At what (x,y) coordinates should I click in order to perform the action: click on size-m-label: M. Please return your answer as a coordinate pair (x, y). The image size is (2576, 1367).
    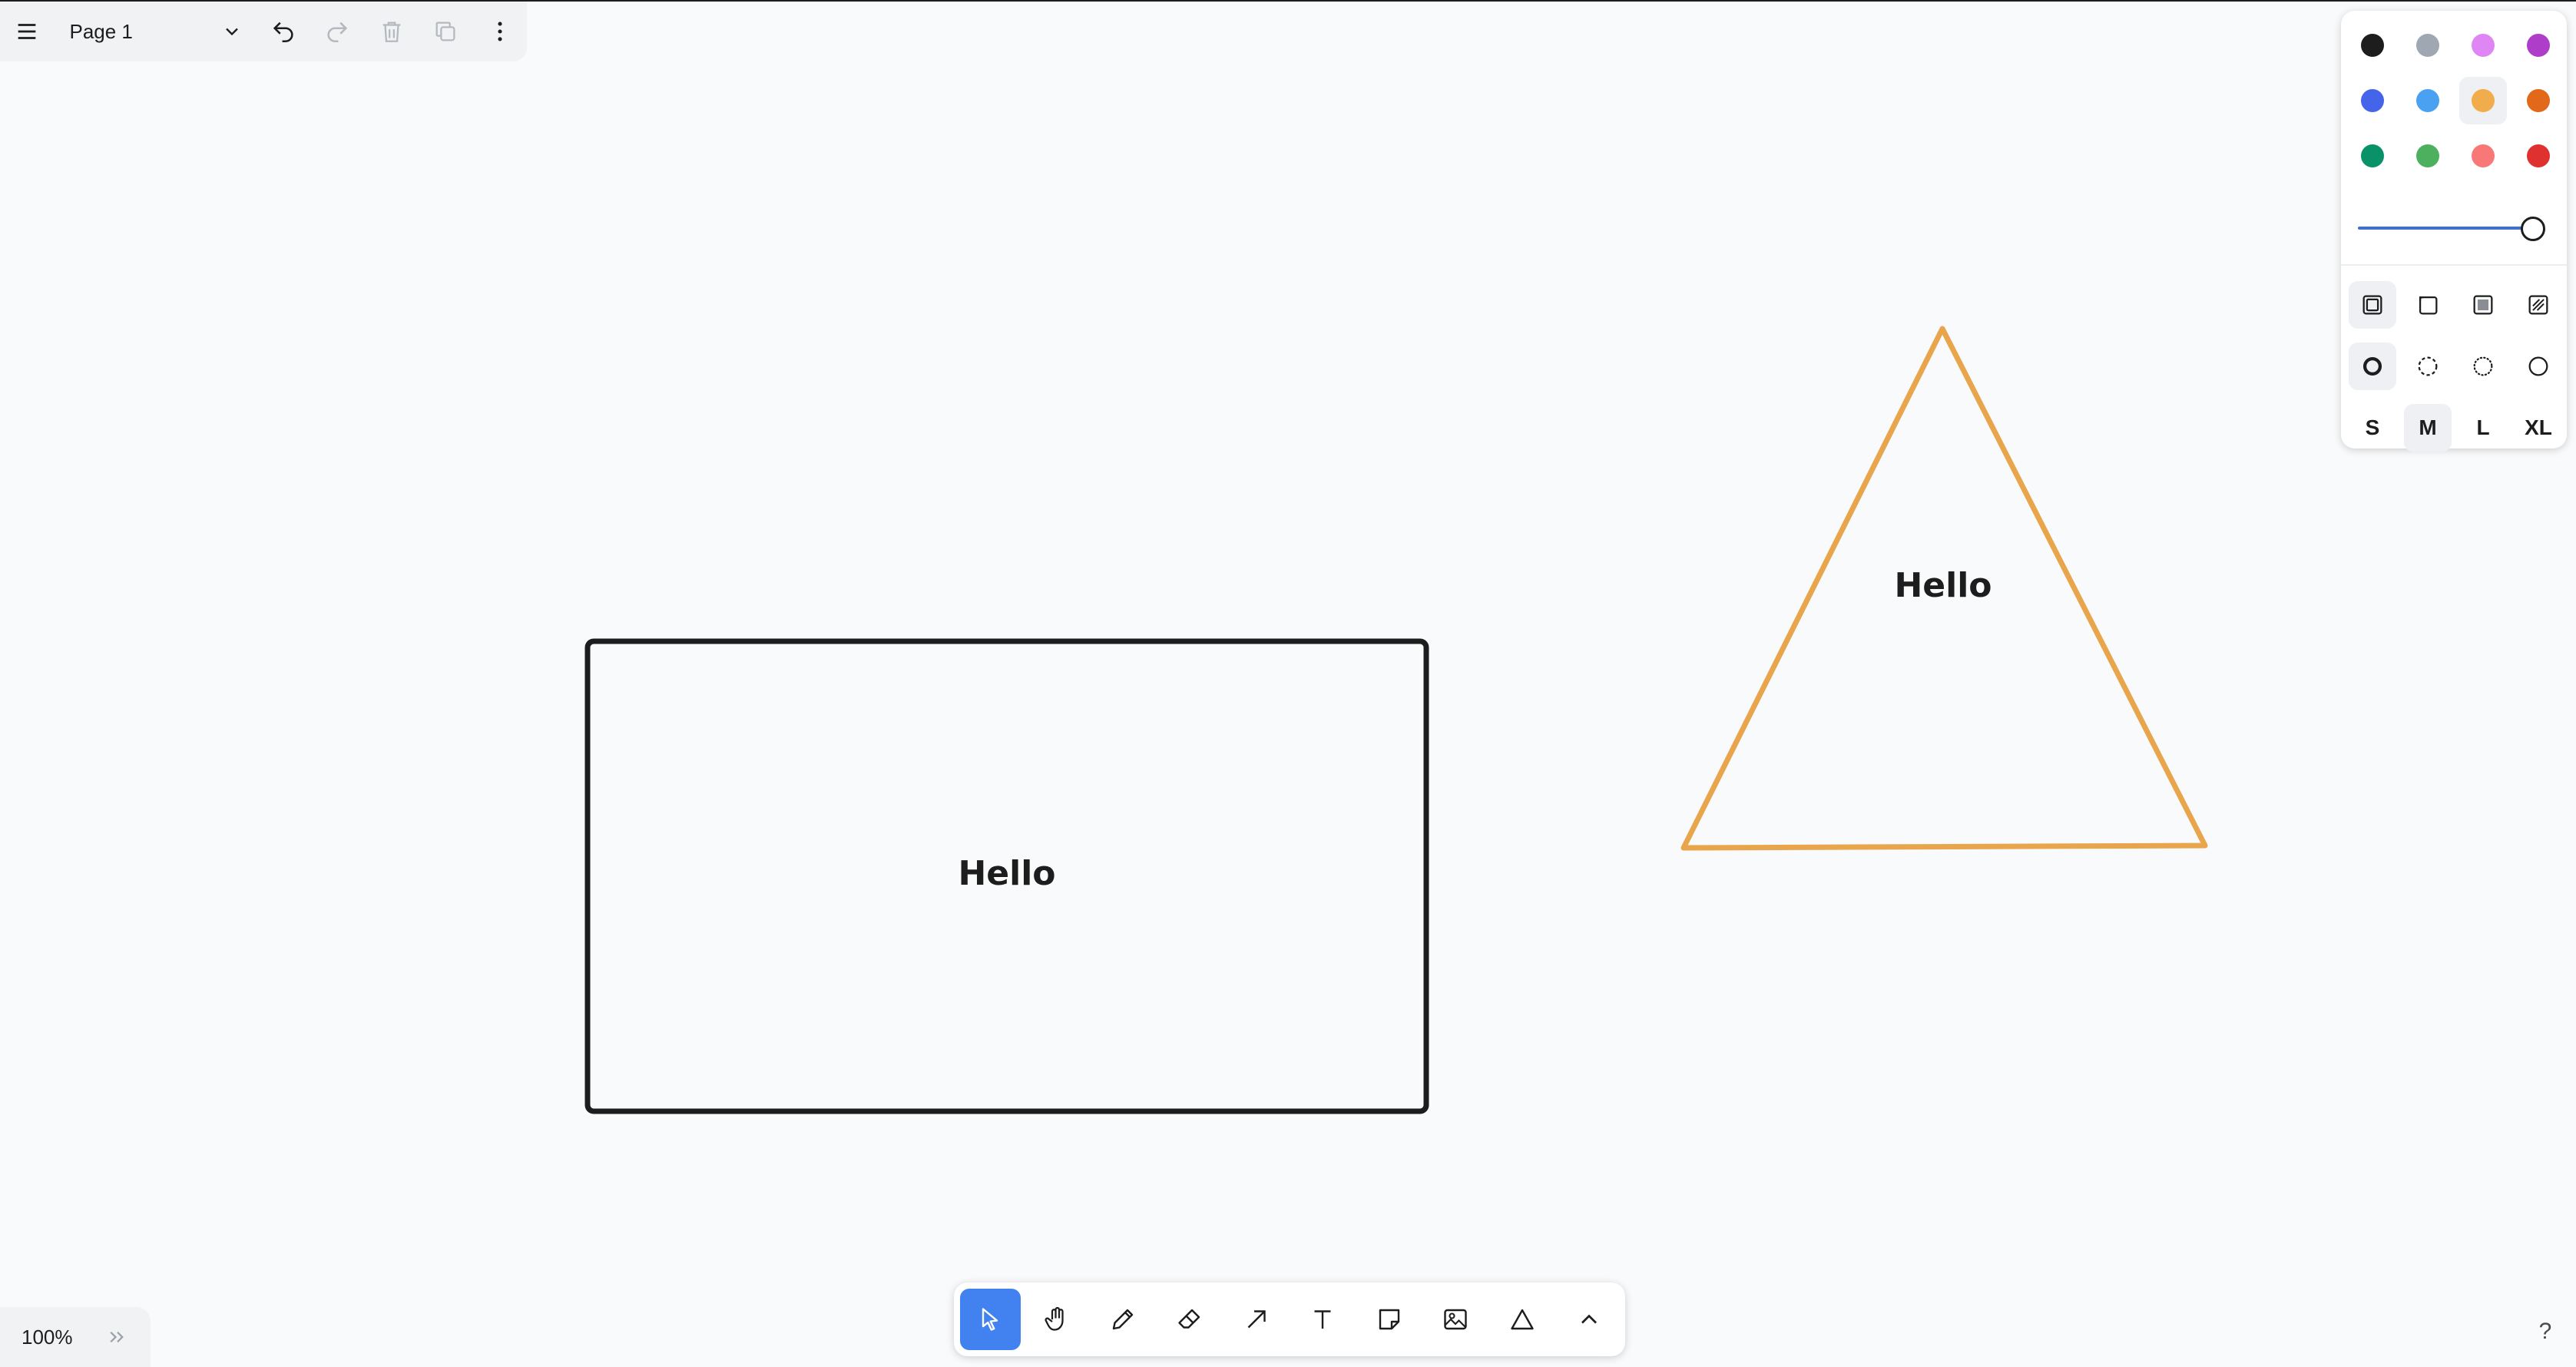
    Looking at the image, I should click on (2428, 427).